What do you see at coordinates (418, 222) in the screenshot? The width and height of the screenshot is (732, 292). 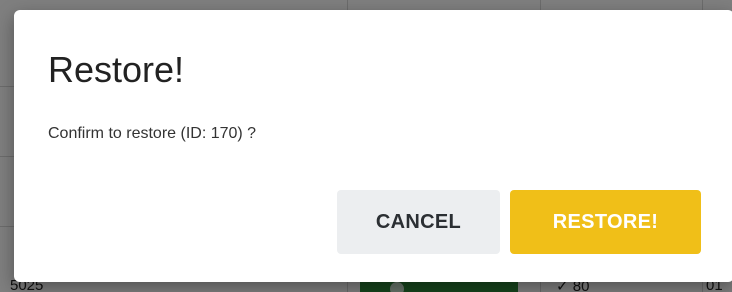 I see `cancel-button: CANCEL` at bounding box center [418, 222].